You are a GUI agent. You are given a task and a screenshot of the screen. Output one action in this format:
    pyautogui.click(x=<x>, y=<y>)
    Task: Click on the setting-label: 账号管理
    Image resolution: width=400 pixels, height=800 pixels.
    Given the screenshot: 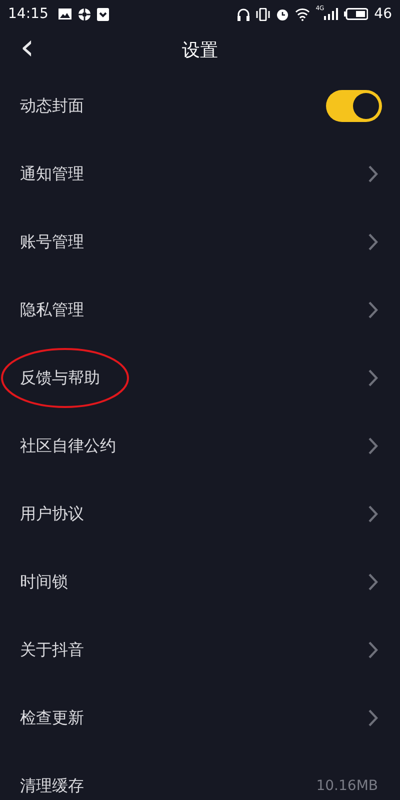 What is the action you would take?
    pyautogui.click(x=52, y=242)
    